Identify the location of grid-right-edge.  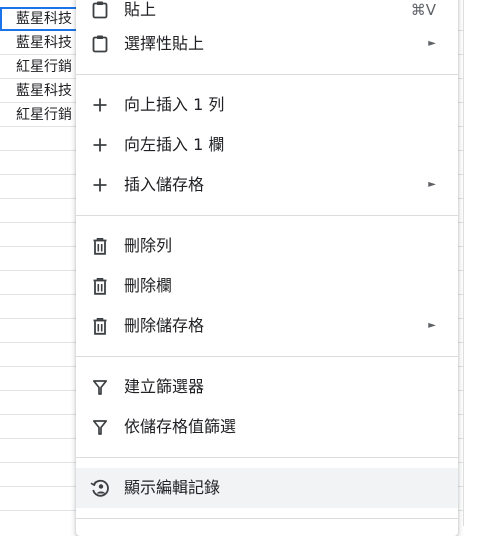
(470, 263).